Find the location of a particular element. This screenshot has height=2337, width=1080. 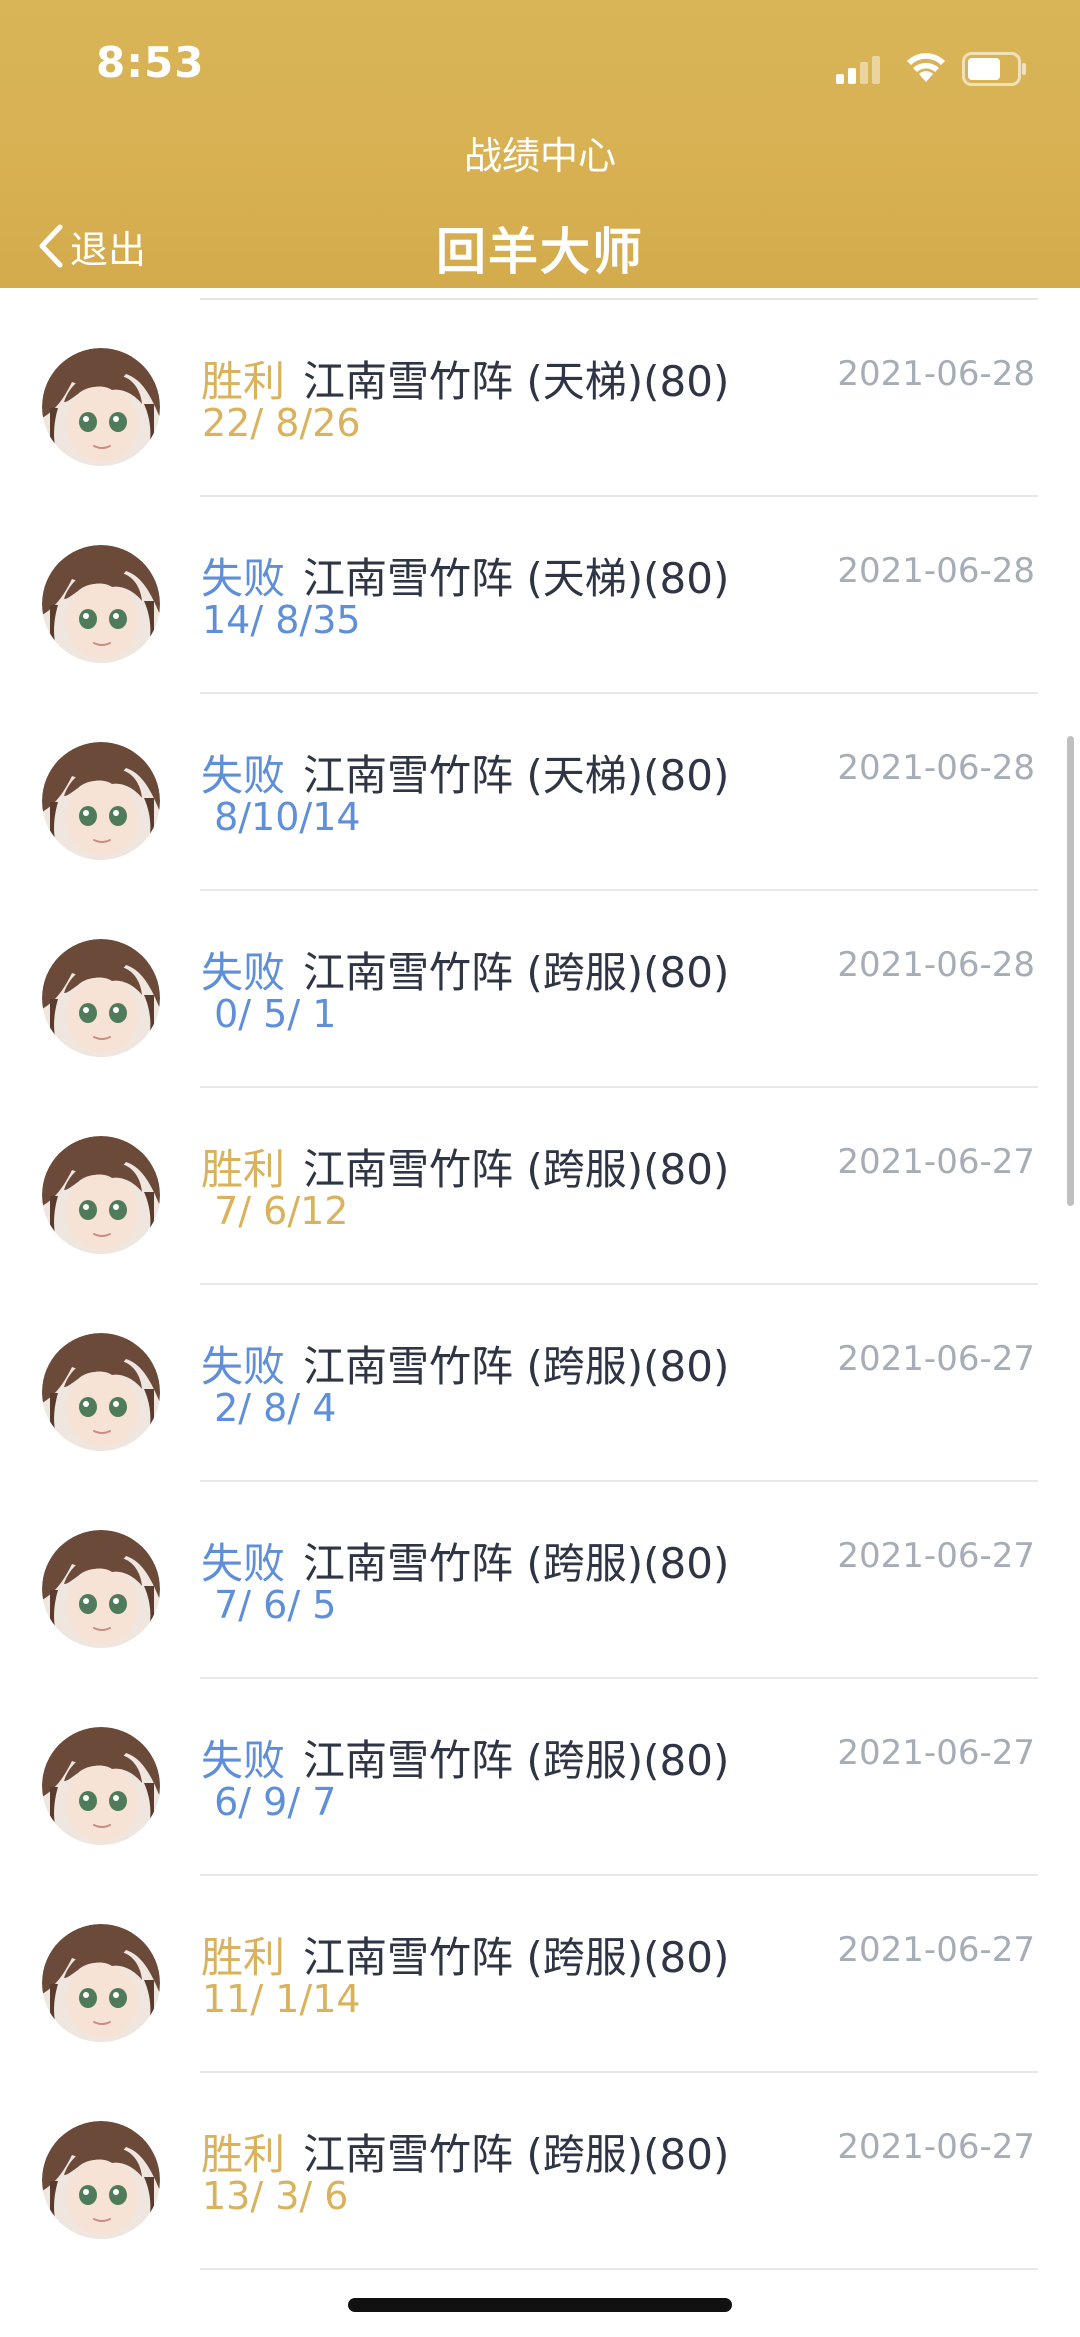

cellular-signal-icon is located at coordinates (858, 70).